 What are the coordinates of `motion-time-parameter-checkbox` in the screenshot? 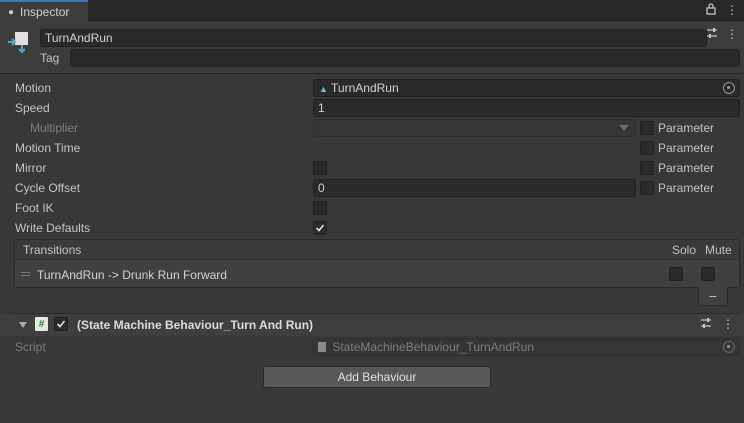 It's located at (647, 148).